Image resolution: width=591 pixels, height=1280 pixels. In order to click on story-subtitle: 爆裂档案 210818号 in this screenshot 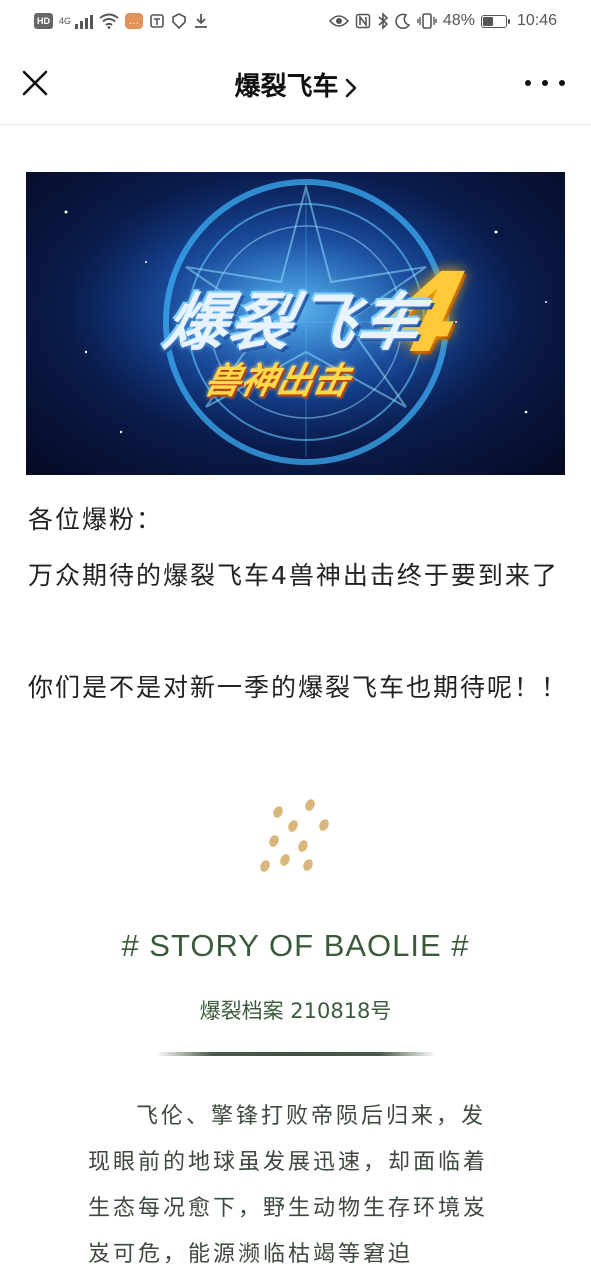, I will do `click(295, 1011)`.